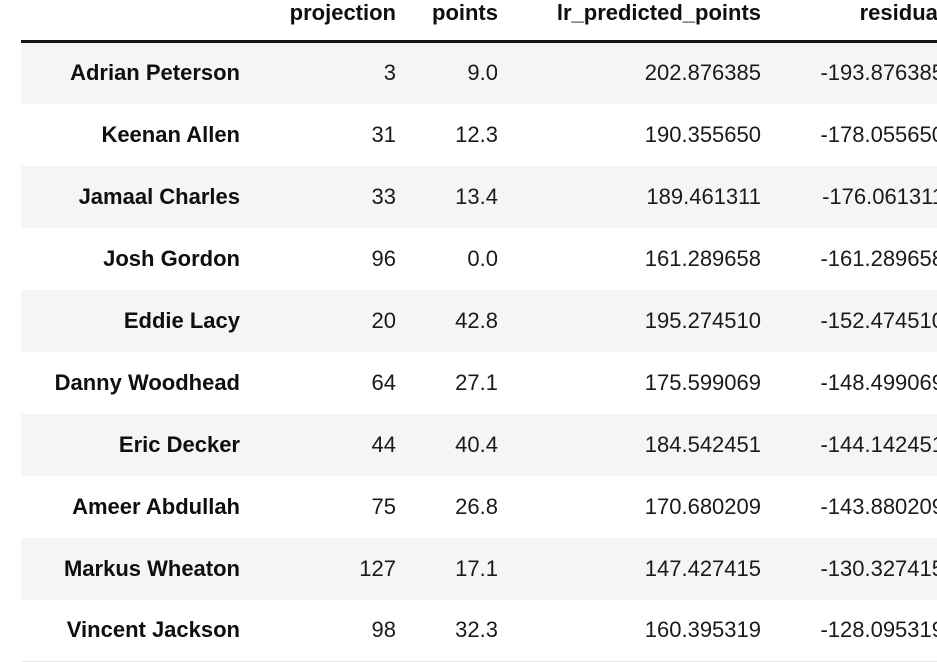  Describe the element at coordinates (853, 568) in the screenshot. I see `cell-residual: -130.327415` at that location.